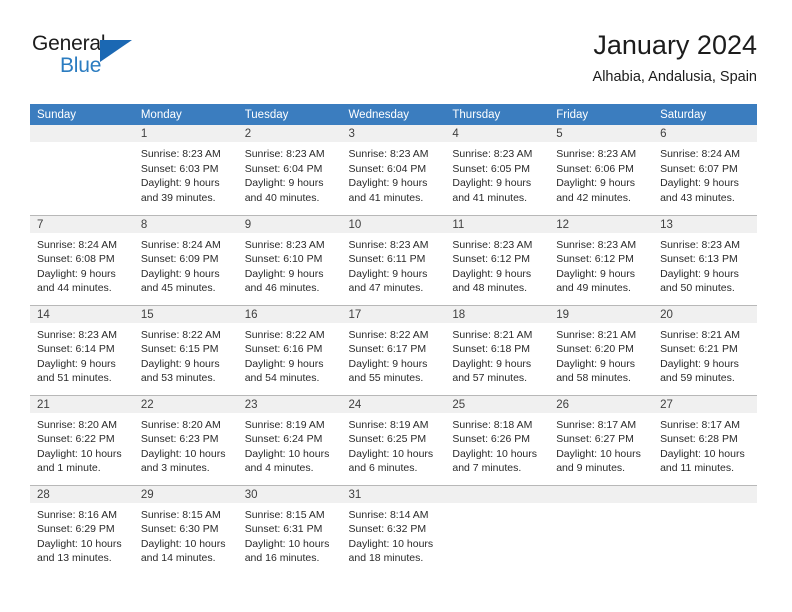  I want to click on day-number: 3, so click(393, 133).